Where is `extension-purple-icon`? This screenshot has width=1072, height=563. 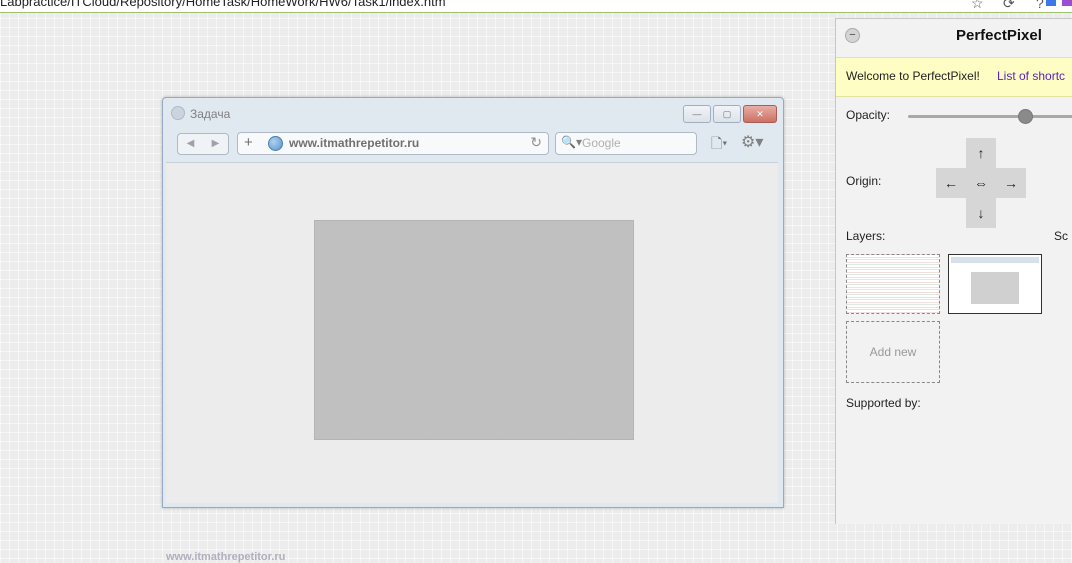 extension-purple-icon is located at coordinates (1067, 3).